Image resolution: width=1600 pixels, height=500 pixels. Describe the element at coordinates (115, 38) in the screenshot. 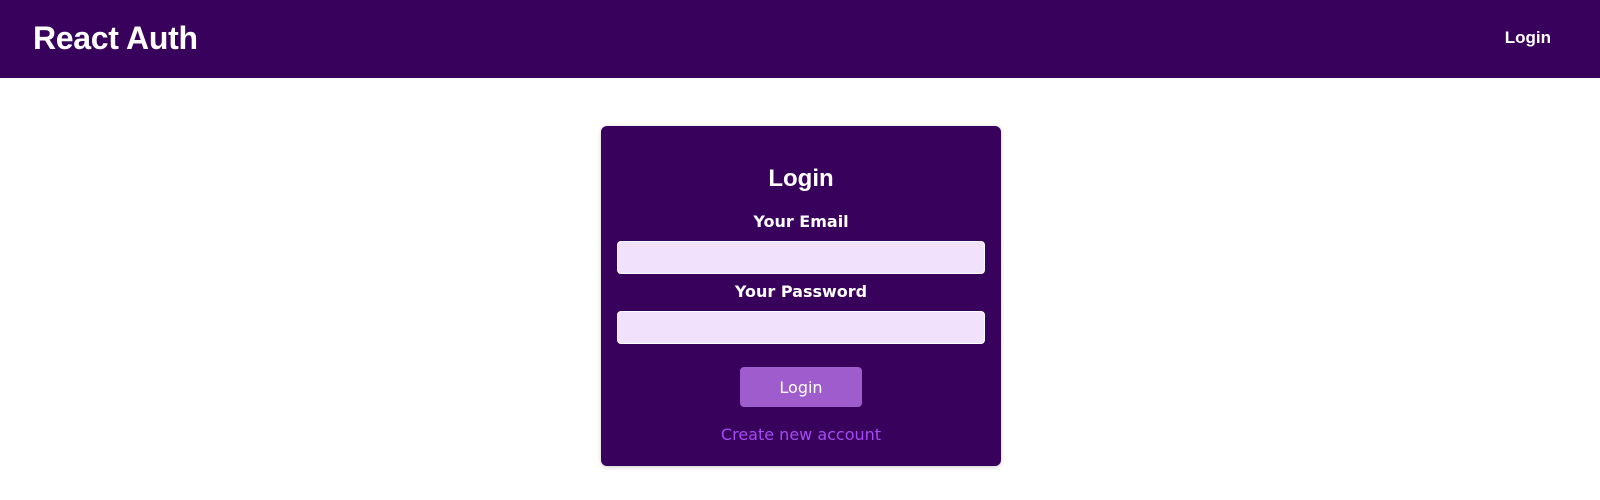

I see `app-logo: React Auth` at that location.